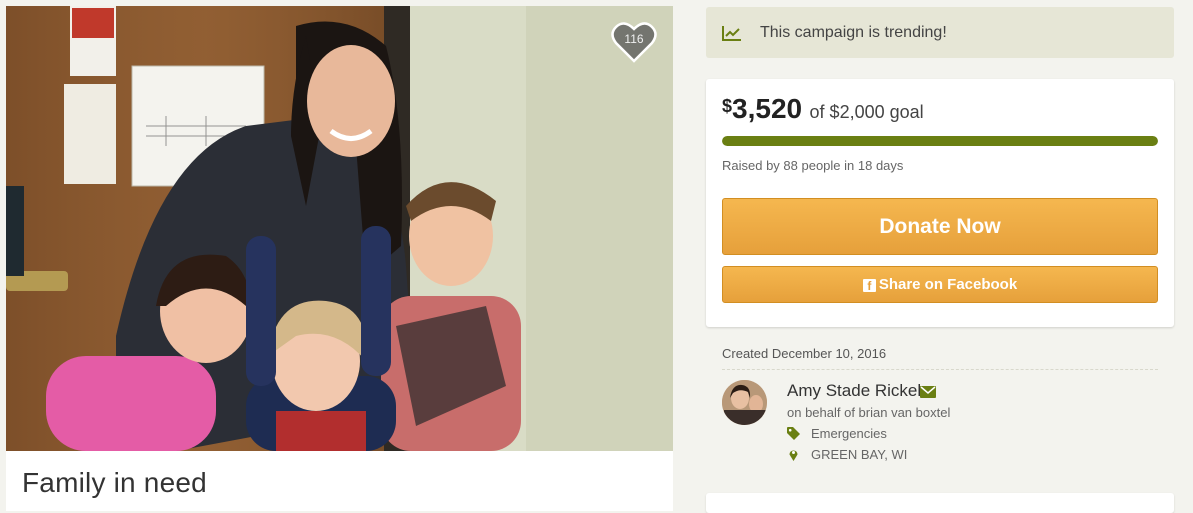  I want to click on campaign-title: Family in need, so click(114, 482).